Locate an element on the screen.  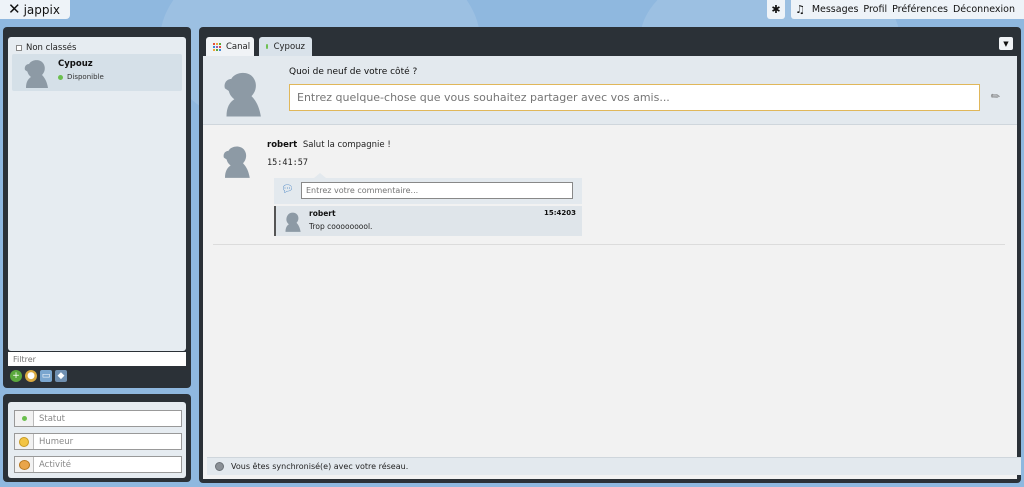
activity-input: Activité is located at coordinates (52, 465).